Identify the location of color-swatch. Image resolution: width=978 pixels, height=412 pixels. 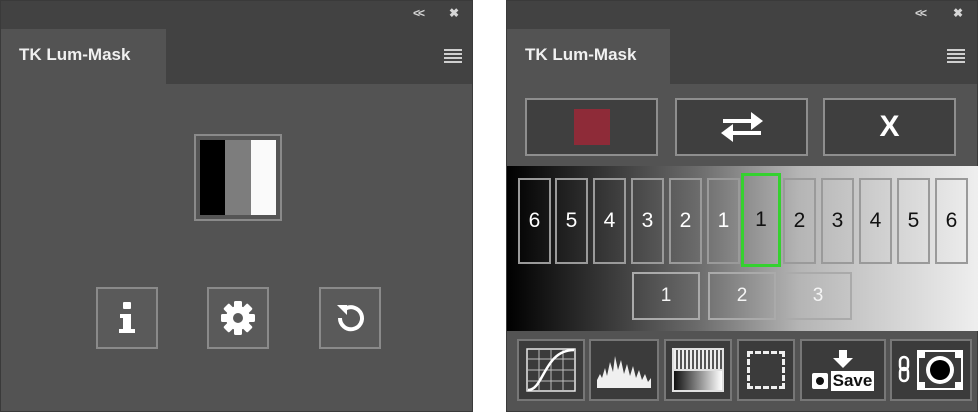
(591, 127).